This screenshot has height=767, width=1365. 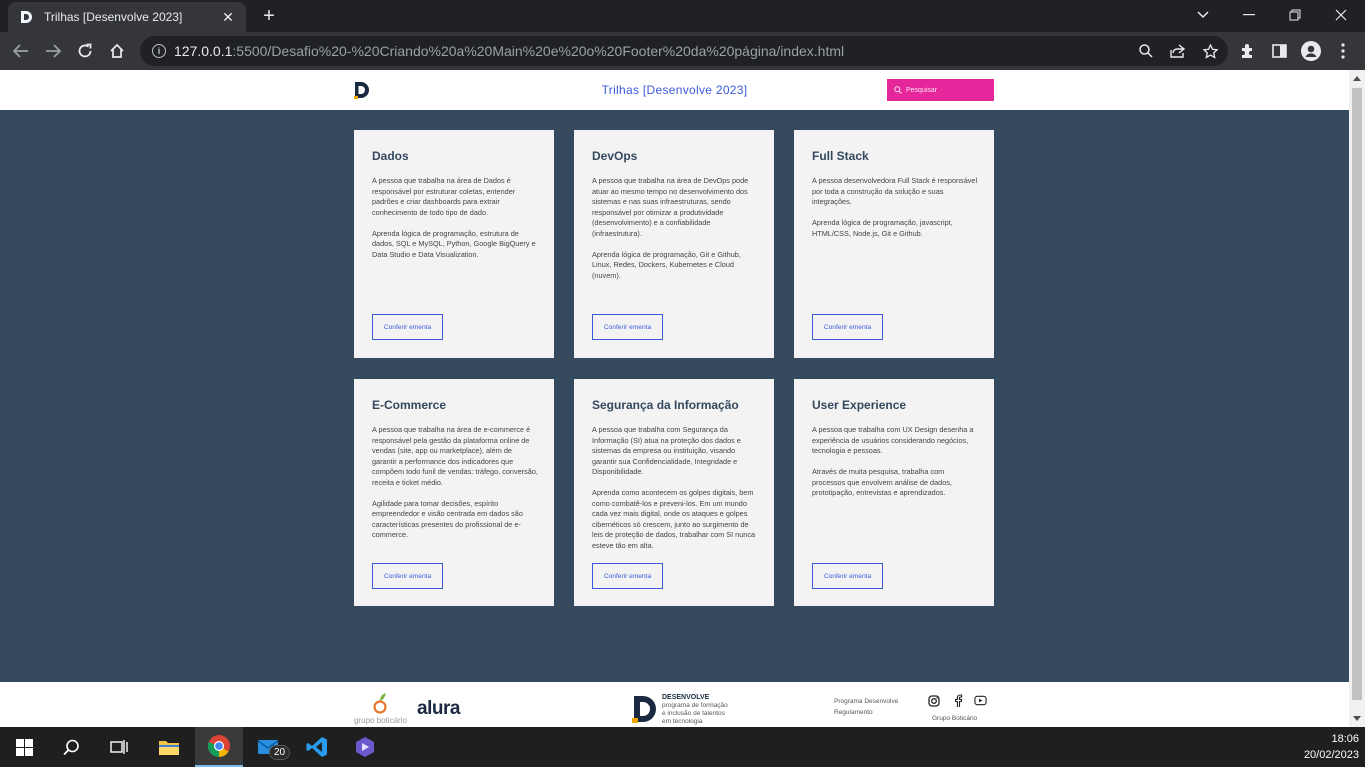 I want to click on browser-tab-strip: Trilhas [Desenvolve 2023] ✕ +, so click(x=682, y=16).